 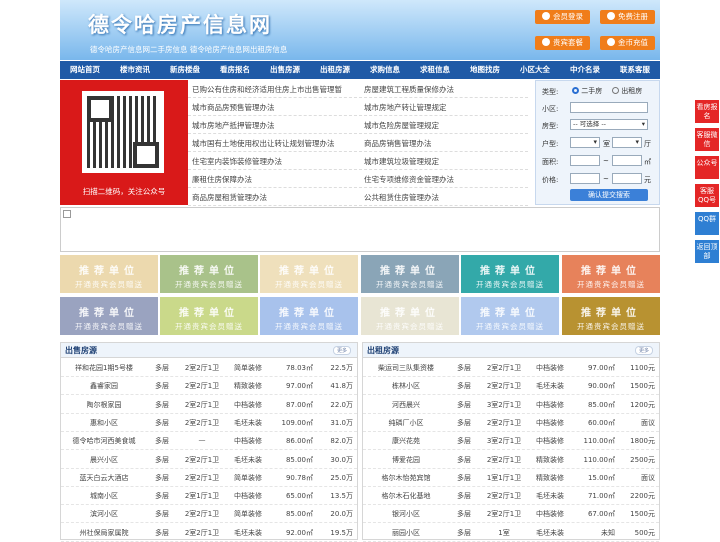 I want to click on price-min-input, so click(x=585, y=178).